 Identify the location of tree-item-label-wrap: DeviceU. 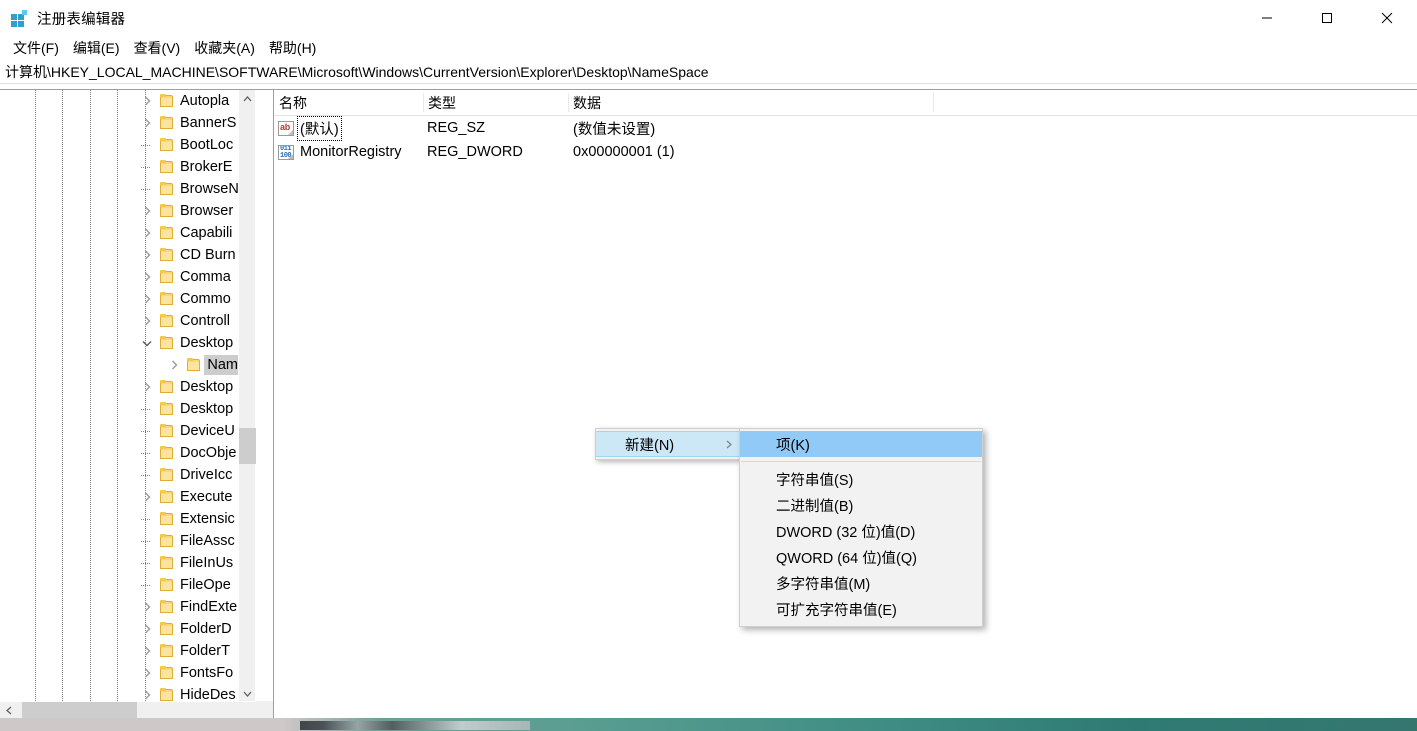
(207, 431).